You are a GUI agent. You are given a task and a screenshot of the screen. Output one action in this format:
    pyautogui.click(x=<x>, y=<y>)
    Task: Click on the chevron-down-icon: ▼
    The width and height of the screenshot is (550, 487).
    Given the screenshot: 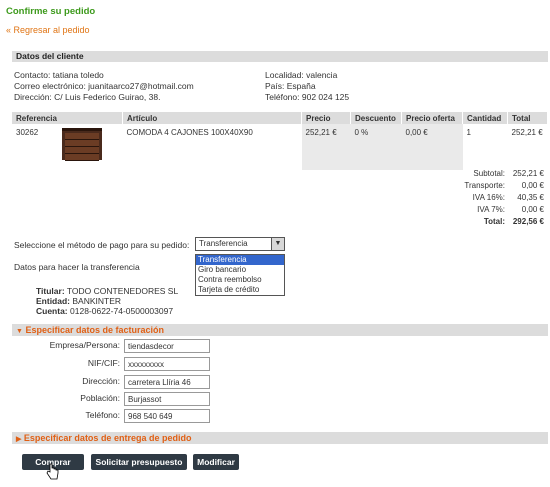 What is the action you would take?
    pyautogui.click(x=277, y=244)
    